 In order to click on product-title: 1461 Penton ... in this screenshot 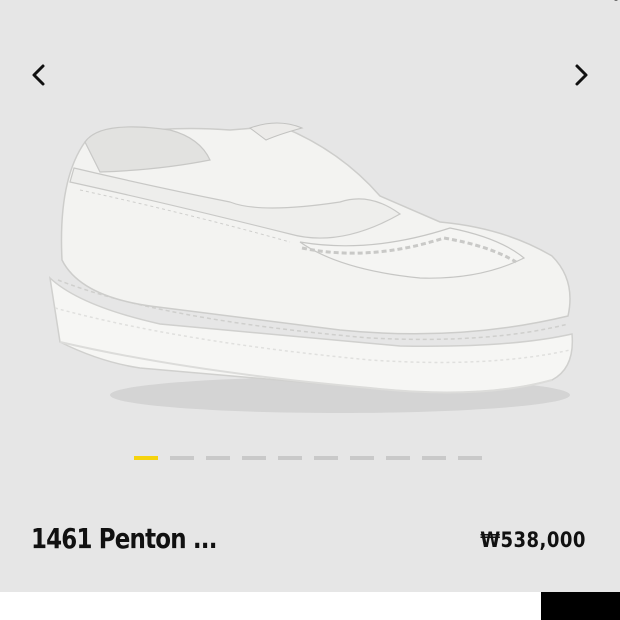, I will do `click(124, 538)`.